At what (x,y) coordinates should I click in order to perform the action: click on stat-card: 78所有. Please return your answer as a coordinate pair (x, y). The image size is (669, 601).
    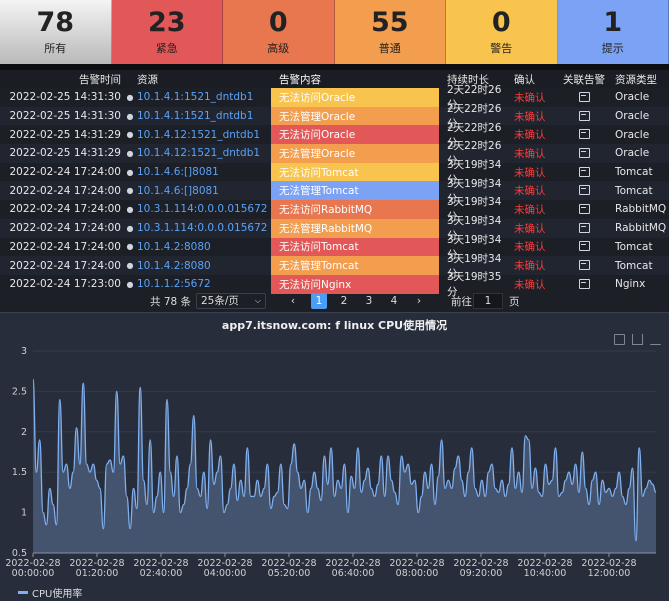
    Looking at the image, I should click on (56, 32).